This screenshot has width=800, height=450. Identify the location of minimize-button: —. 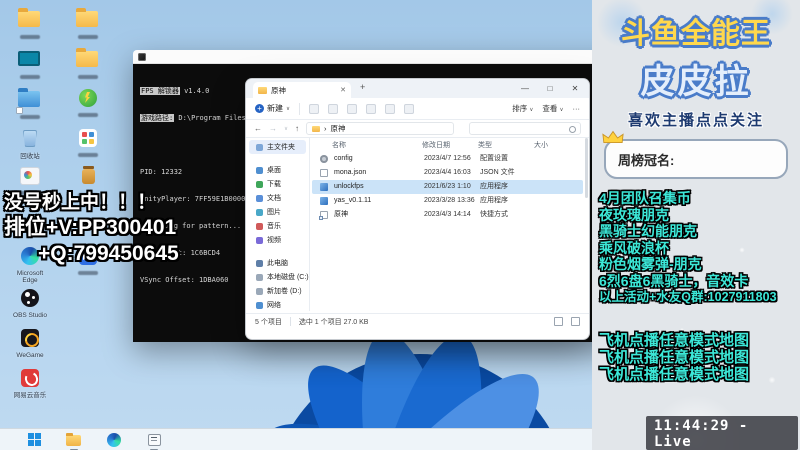
(525, 88).